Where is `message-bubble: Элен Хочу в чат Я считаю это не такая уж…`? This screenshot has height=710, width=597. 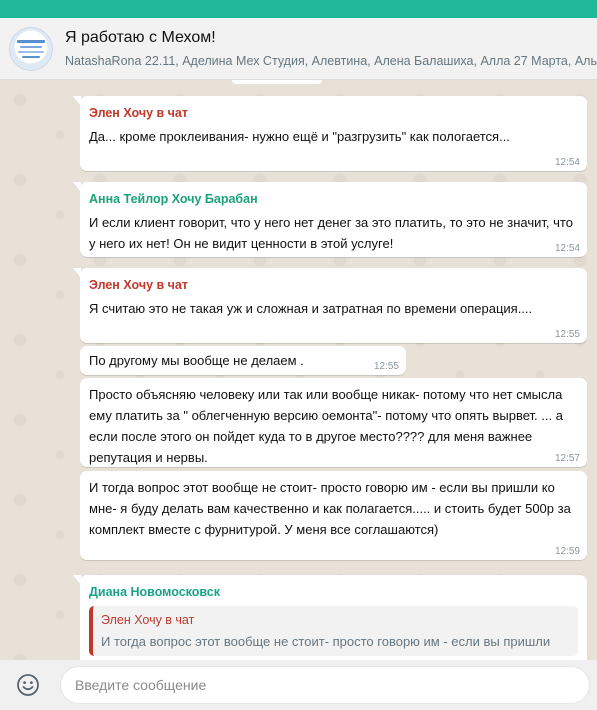 message-bubble: Элен Хочу в чат Я считаю это не такая уж… is located at coordinates (330, 305).